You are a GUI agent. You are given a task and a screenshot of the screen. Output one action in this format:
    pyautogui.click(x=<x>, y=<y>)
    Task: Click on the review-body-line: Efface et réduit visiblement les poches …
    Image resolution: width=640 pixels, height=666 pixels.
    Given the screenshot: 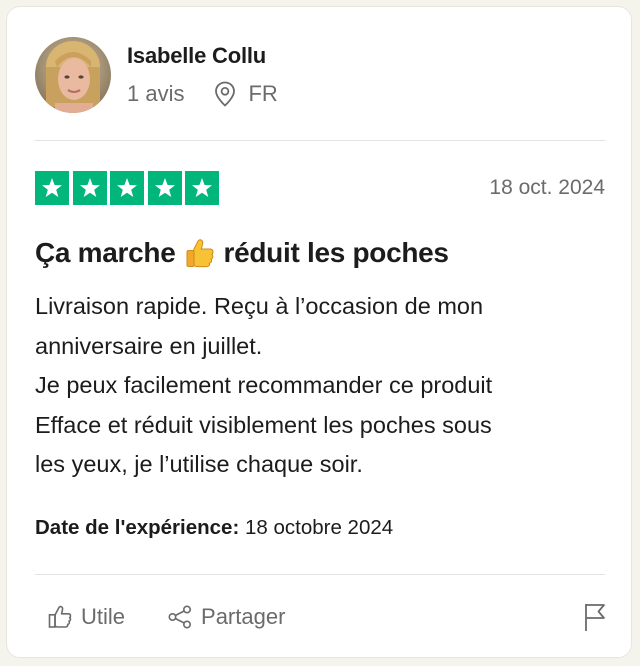 What is the action you would take?
    pyautogui.click(x=263, y=424)
    